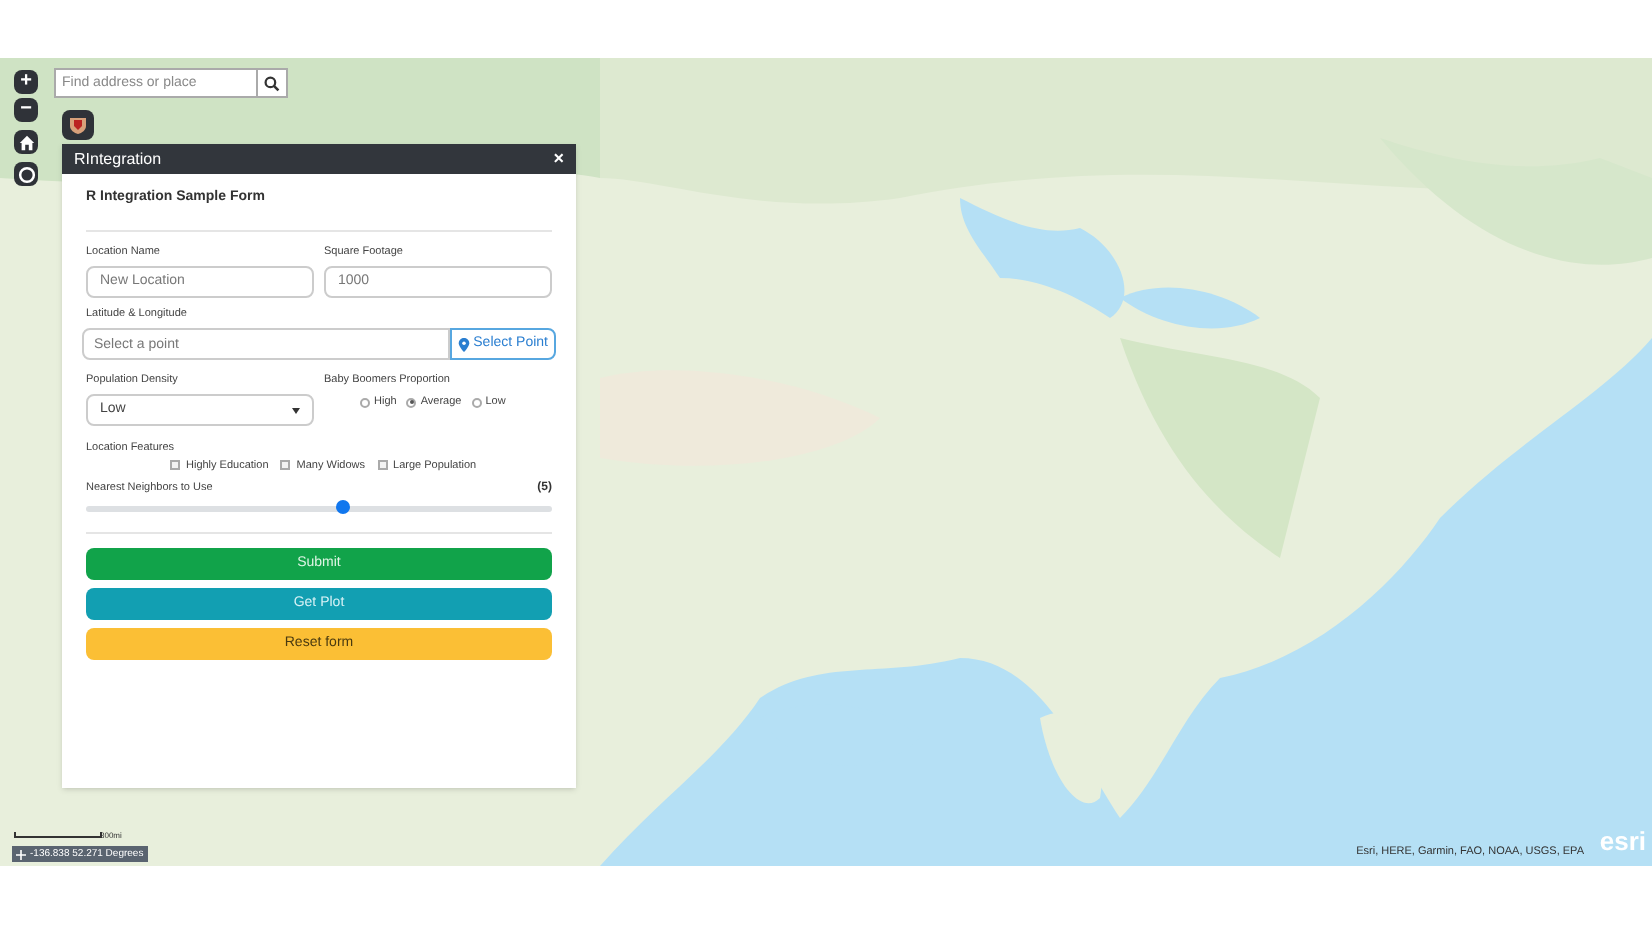  I want to click on app-button, so click(78, 125).